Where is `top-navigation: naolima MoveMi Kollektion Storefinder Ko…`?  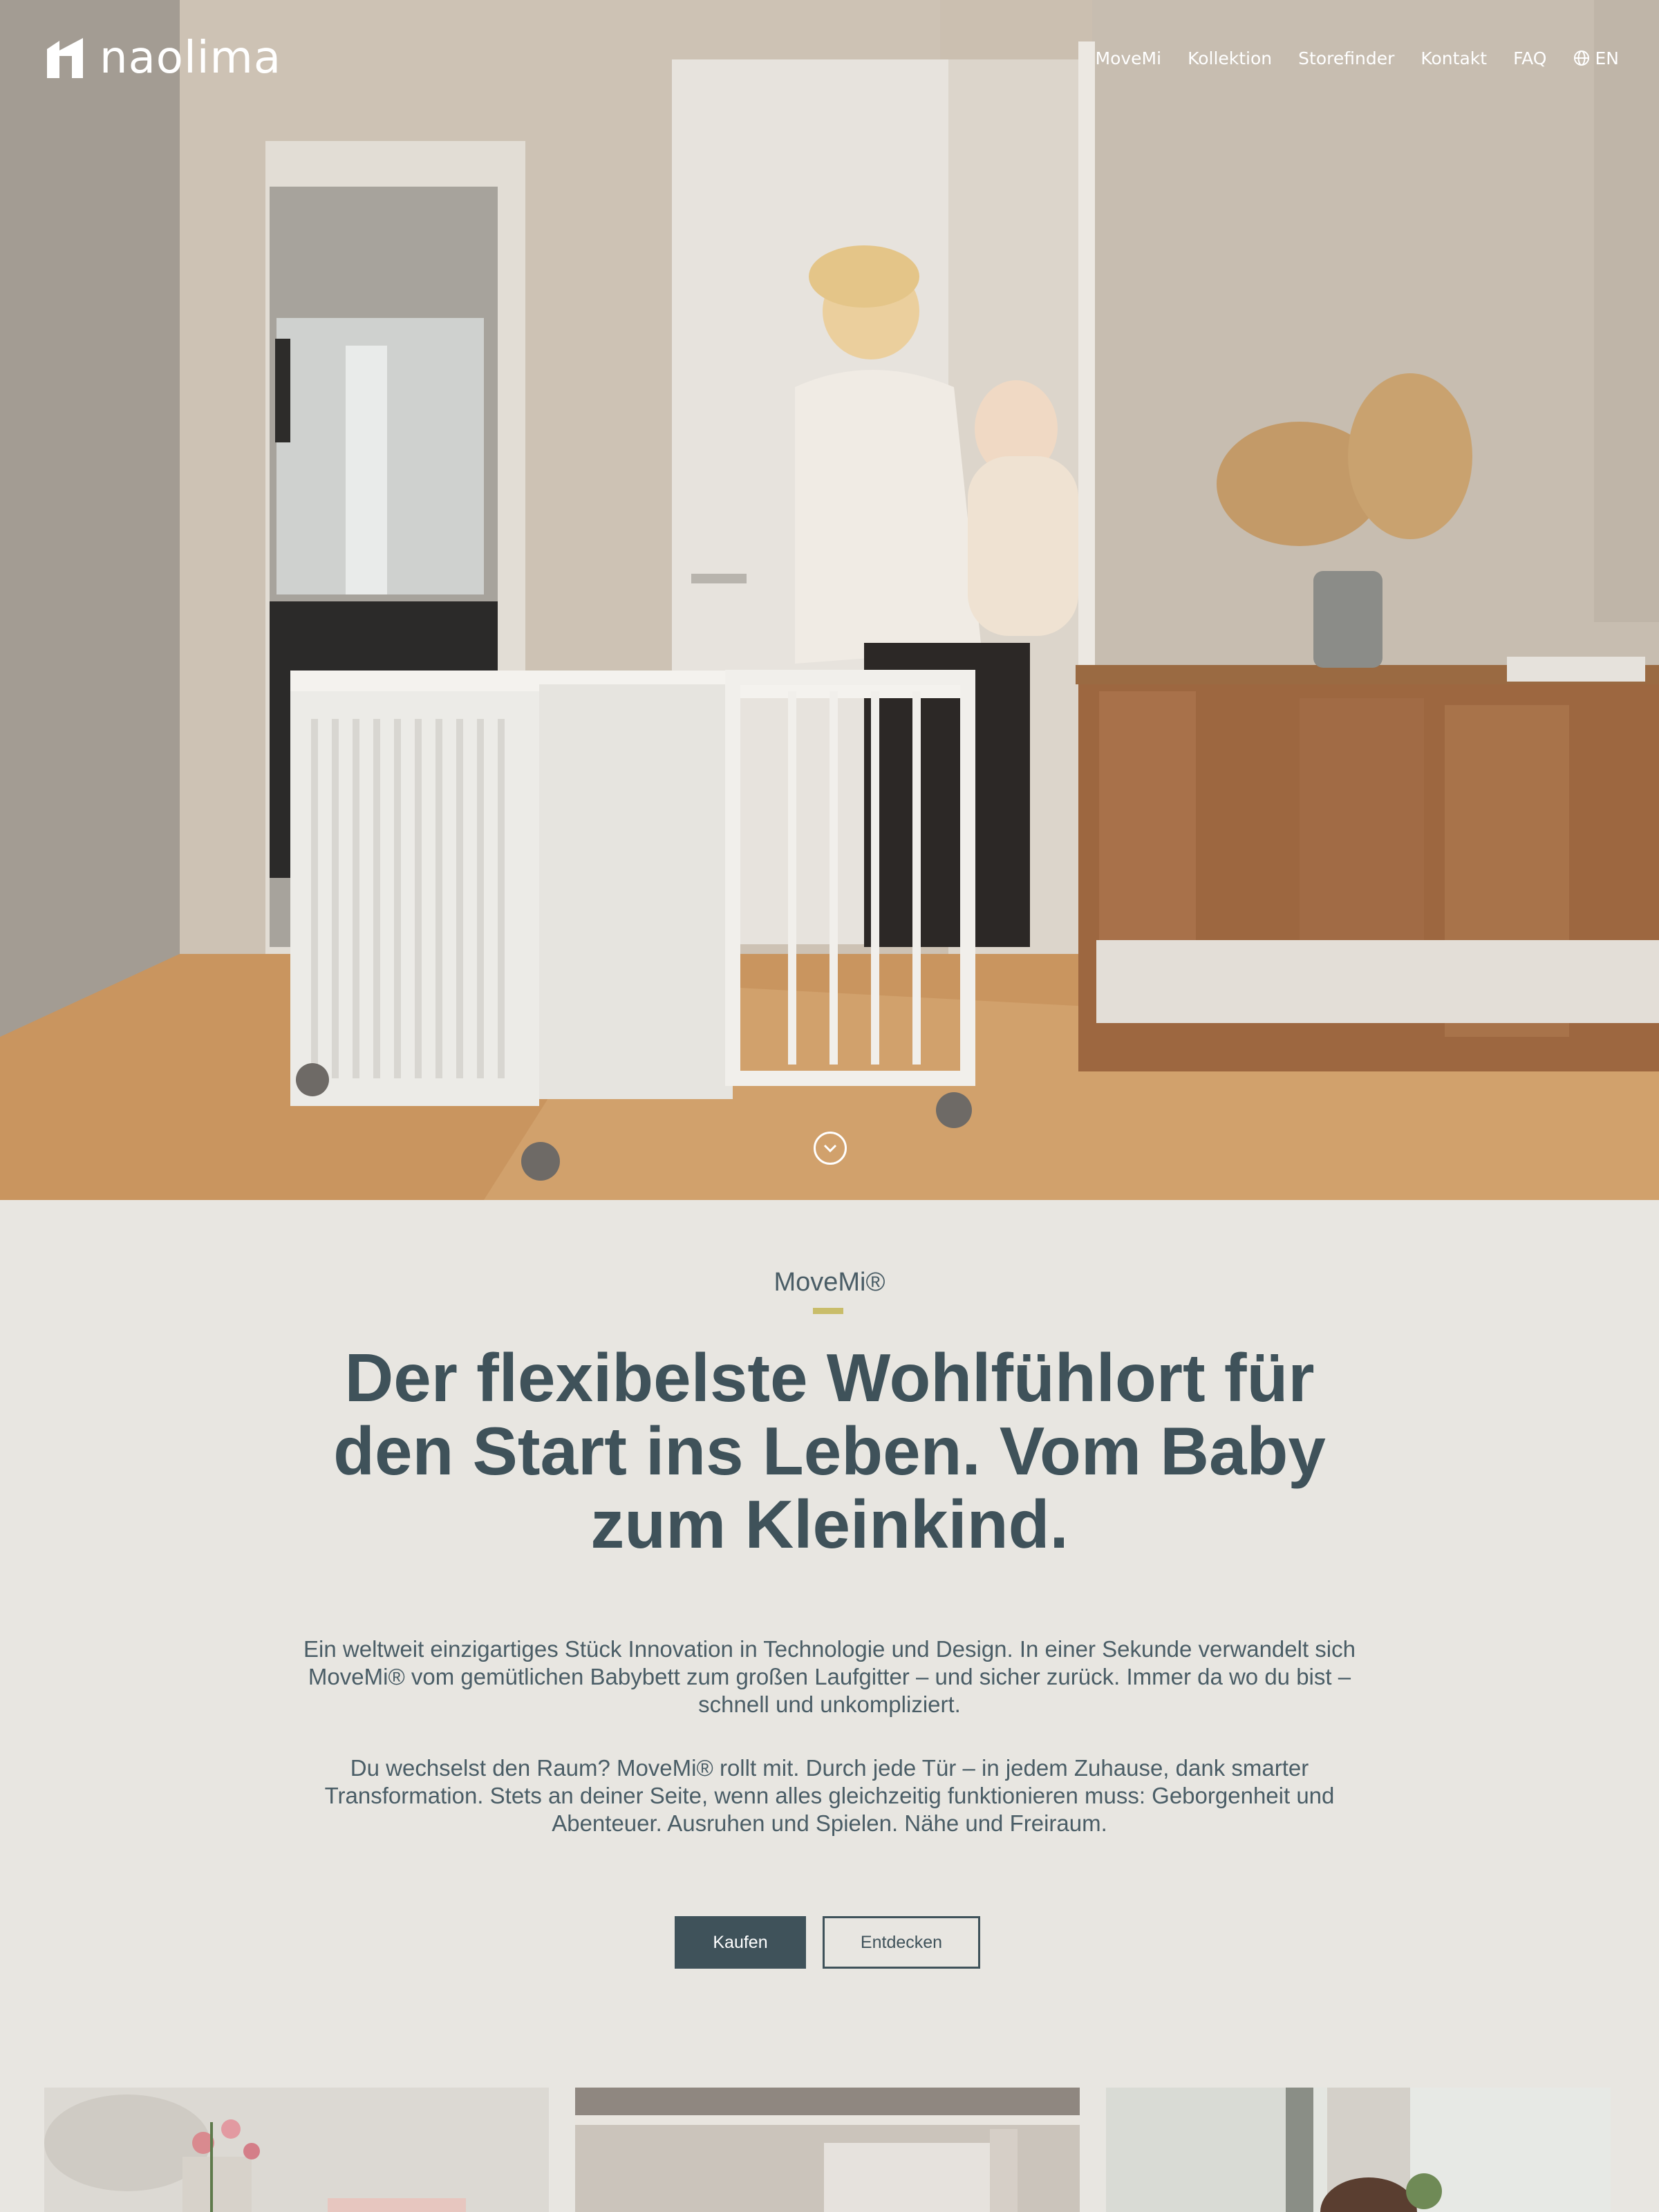
top-navigation: naolima MoveMi Kollektion Storefinder Ko… is located at coordinates (831, 58).